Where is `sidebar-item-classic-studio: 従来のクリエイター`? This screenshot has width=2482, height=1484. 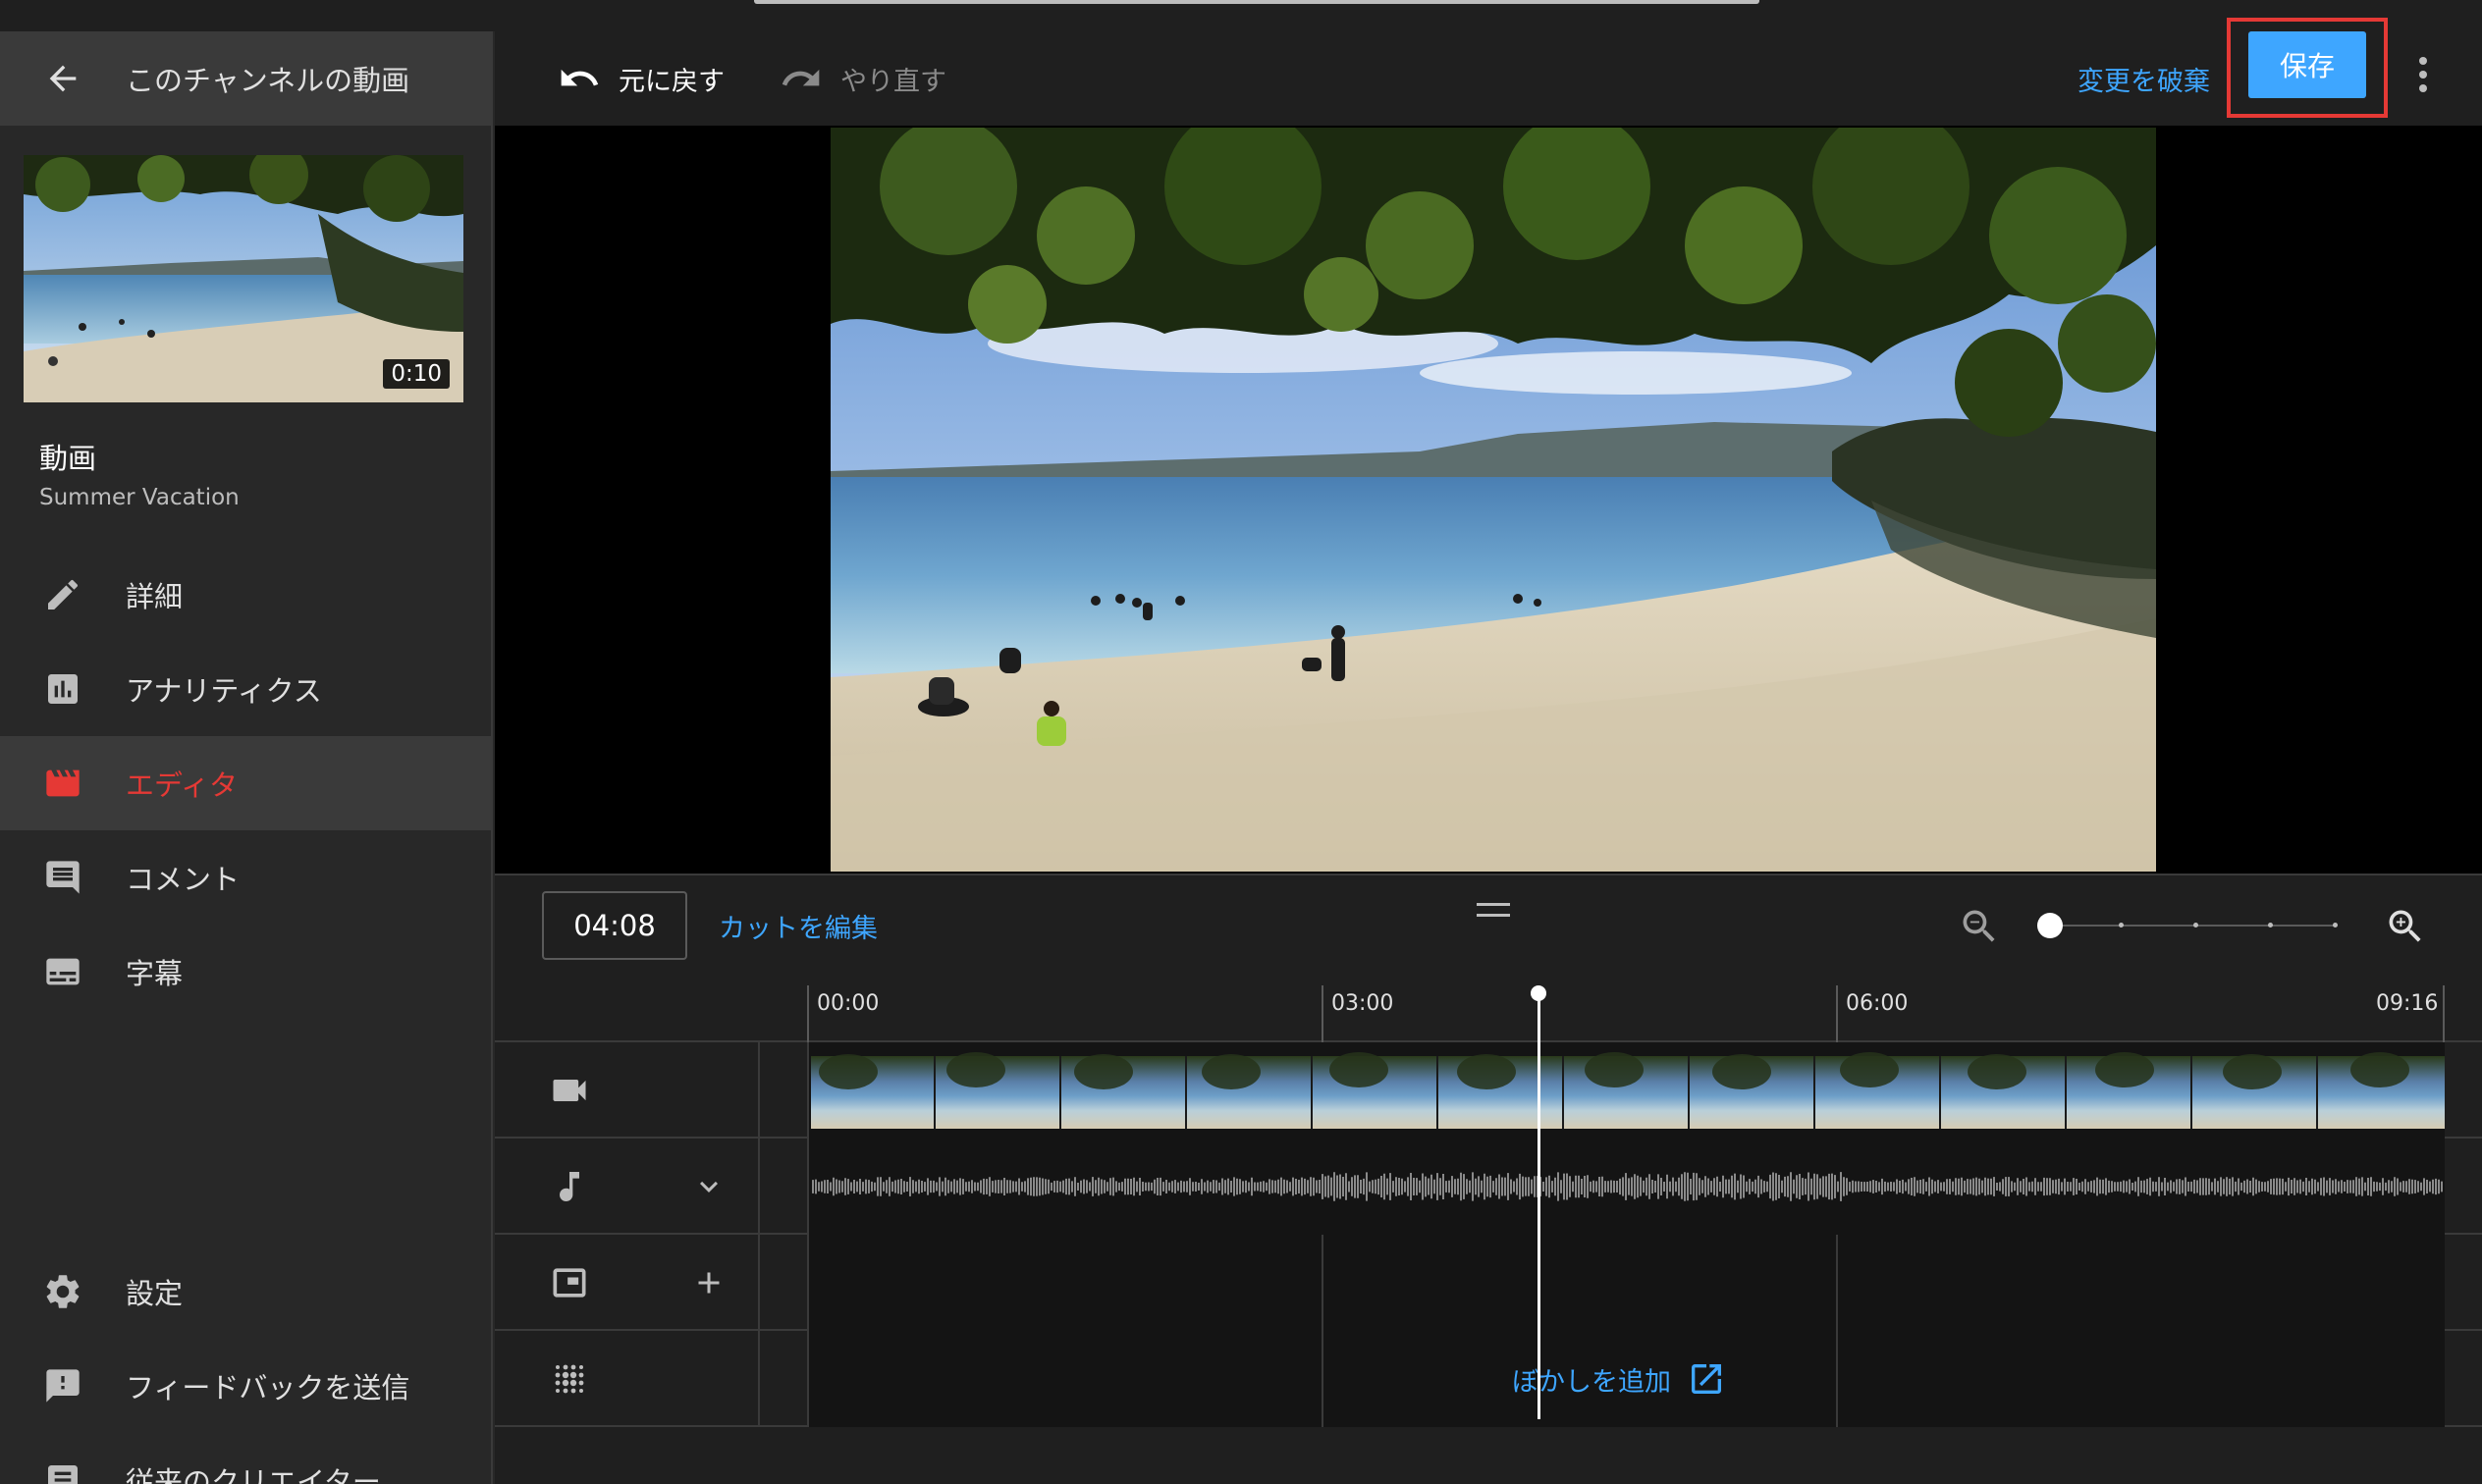 sidebar-item-classic-studio: 従来のクリエイター is located at coordinates (247, 1458).